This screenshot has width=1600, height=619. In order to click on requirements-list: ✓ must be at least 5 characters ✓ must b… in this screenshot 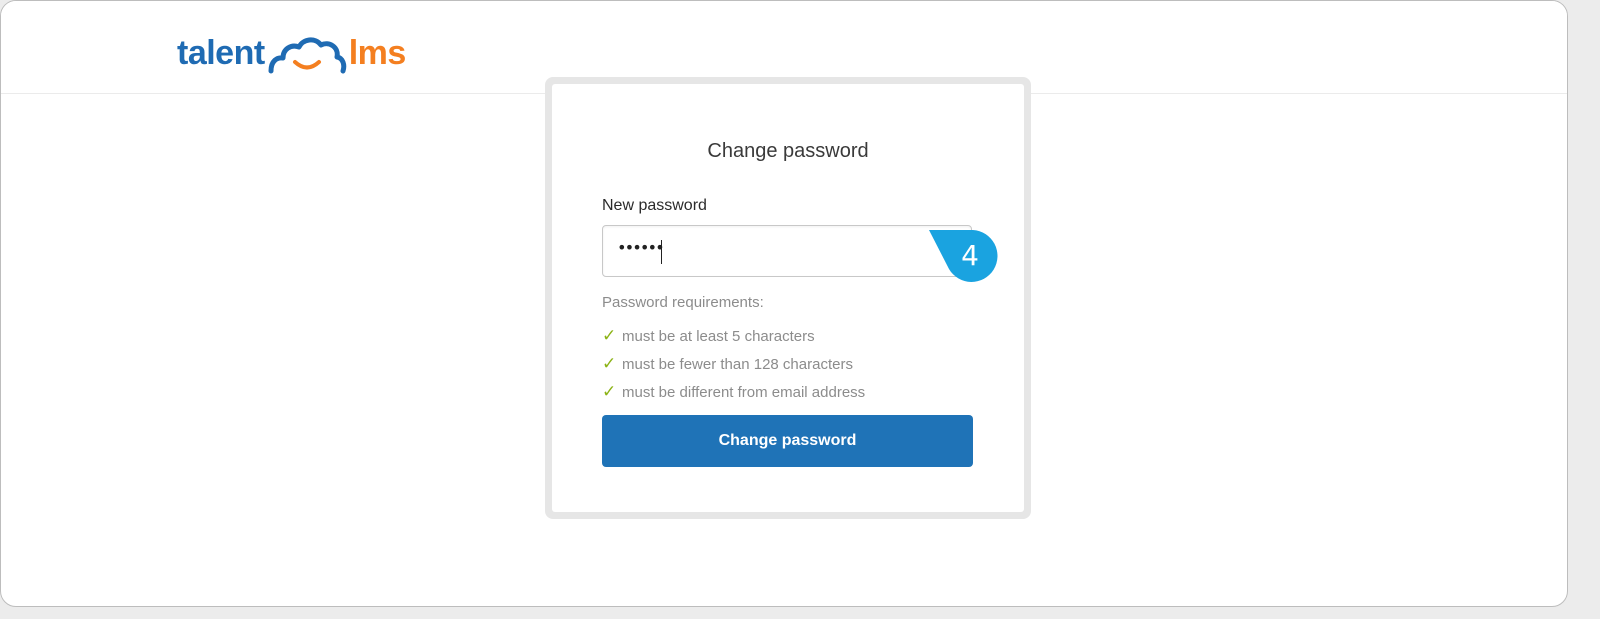, I will do `click(733, 364)`.